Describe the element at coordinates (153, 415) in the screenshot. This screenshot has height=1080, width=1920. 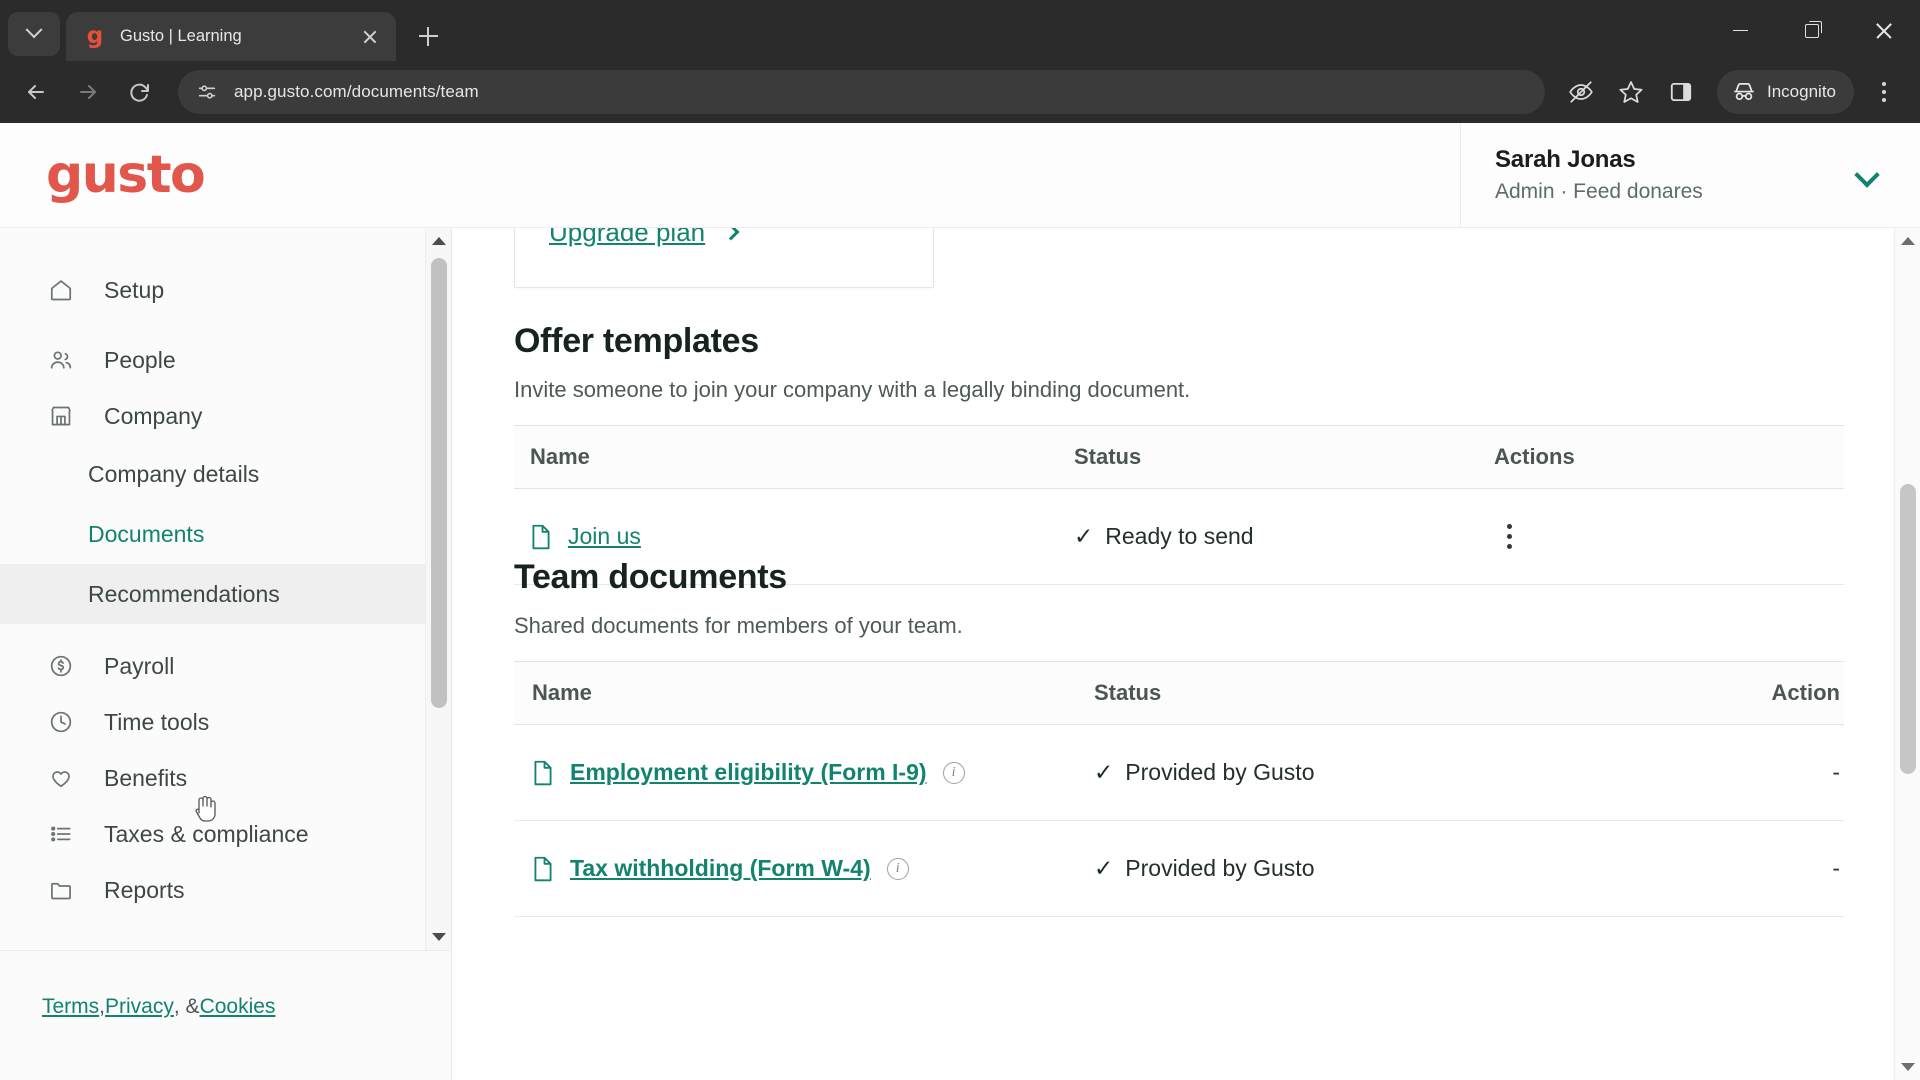
I see `sidebar-item-label: Company` at that location.